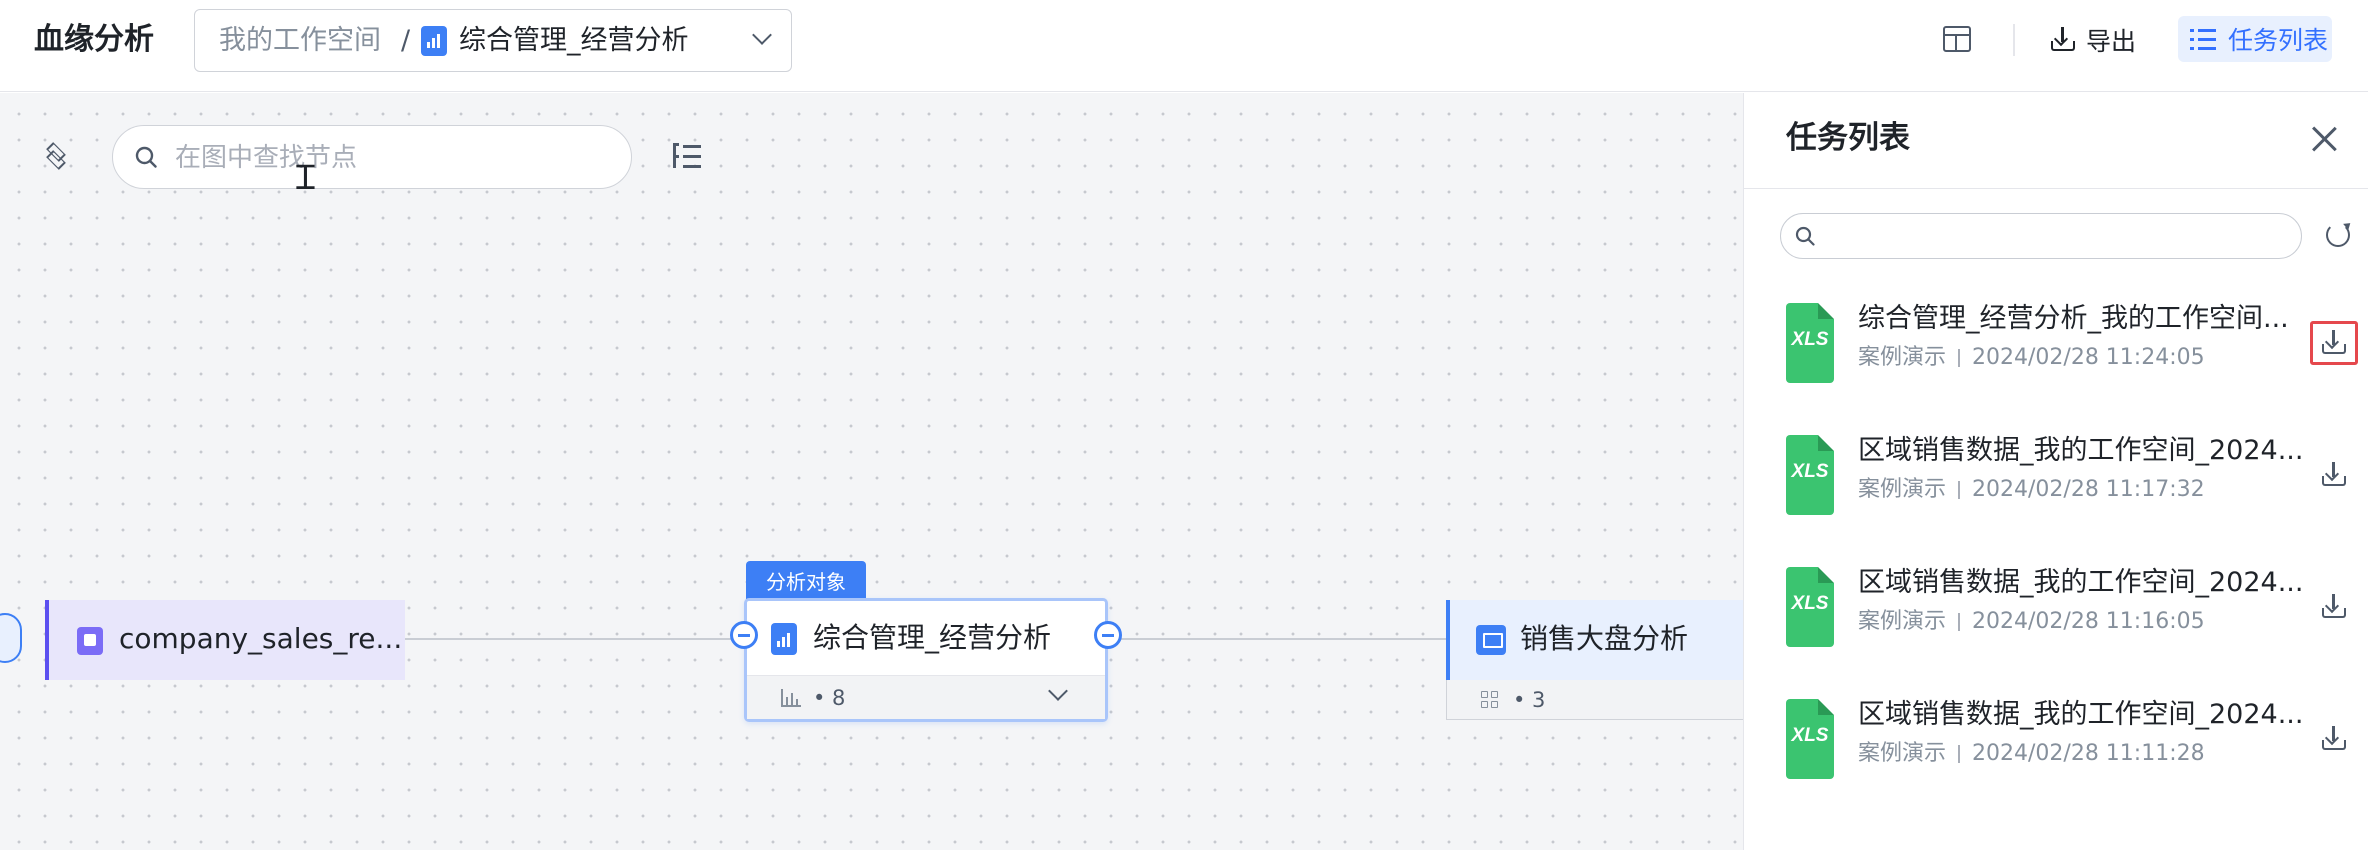 The height and width of the screenshot is (850, 2368). Describe the element at coordinates (2055, 236) in the screenshot. I see `task-search-input` at that location.